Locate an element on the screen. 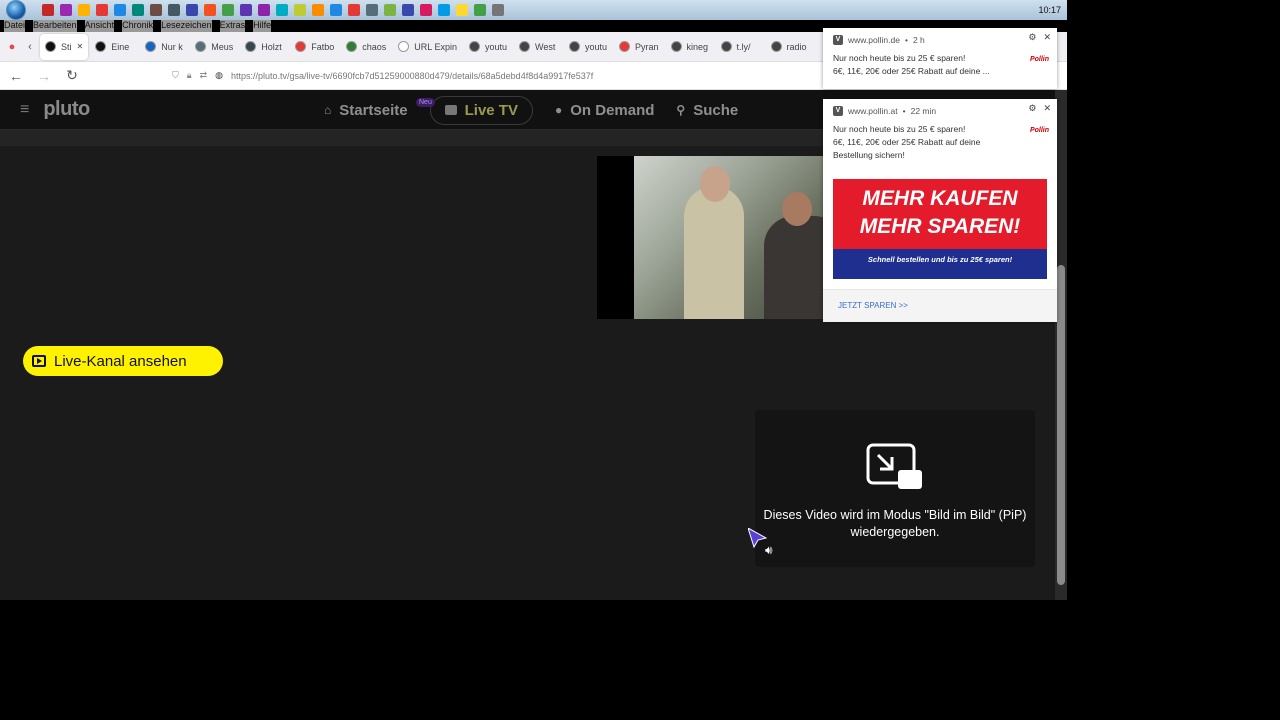 The width and height of the screenshot is (1280, 720). nav-search-label: Suche is located at coordinates (716, 110).